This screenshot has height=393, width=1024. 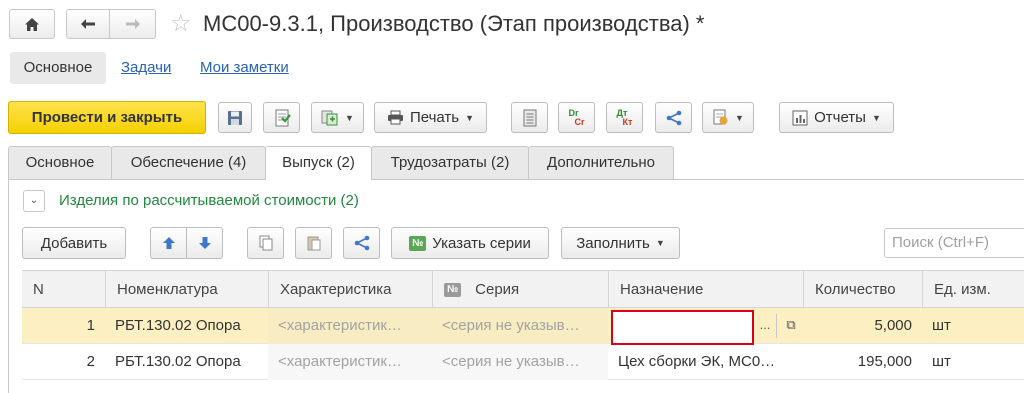 I want to click on tabs-divider, so click(x=516, y=179).